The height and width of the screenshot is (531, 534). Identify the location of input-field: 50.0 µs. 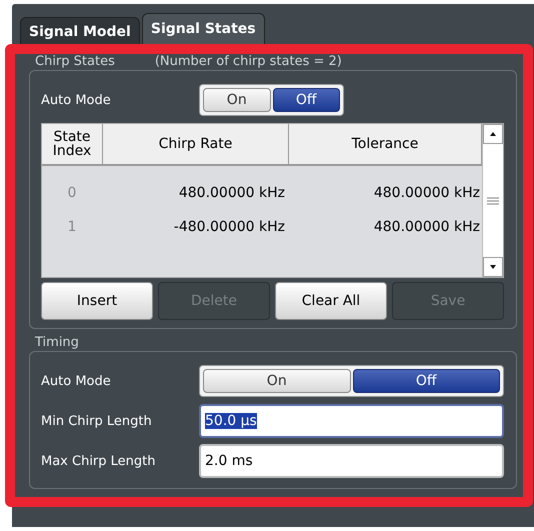
(351, 421).